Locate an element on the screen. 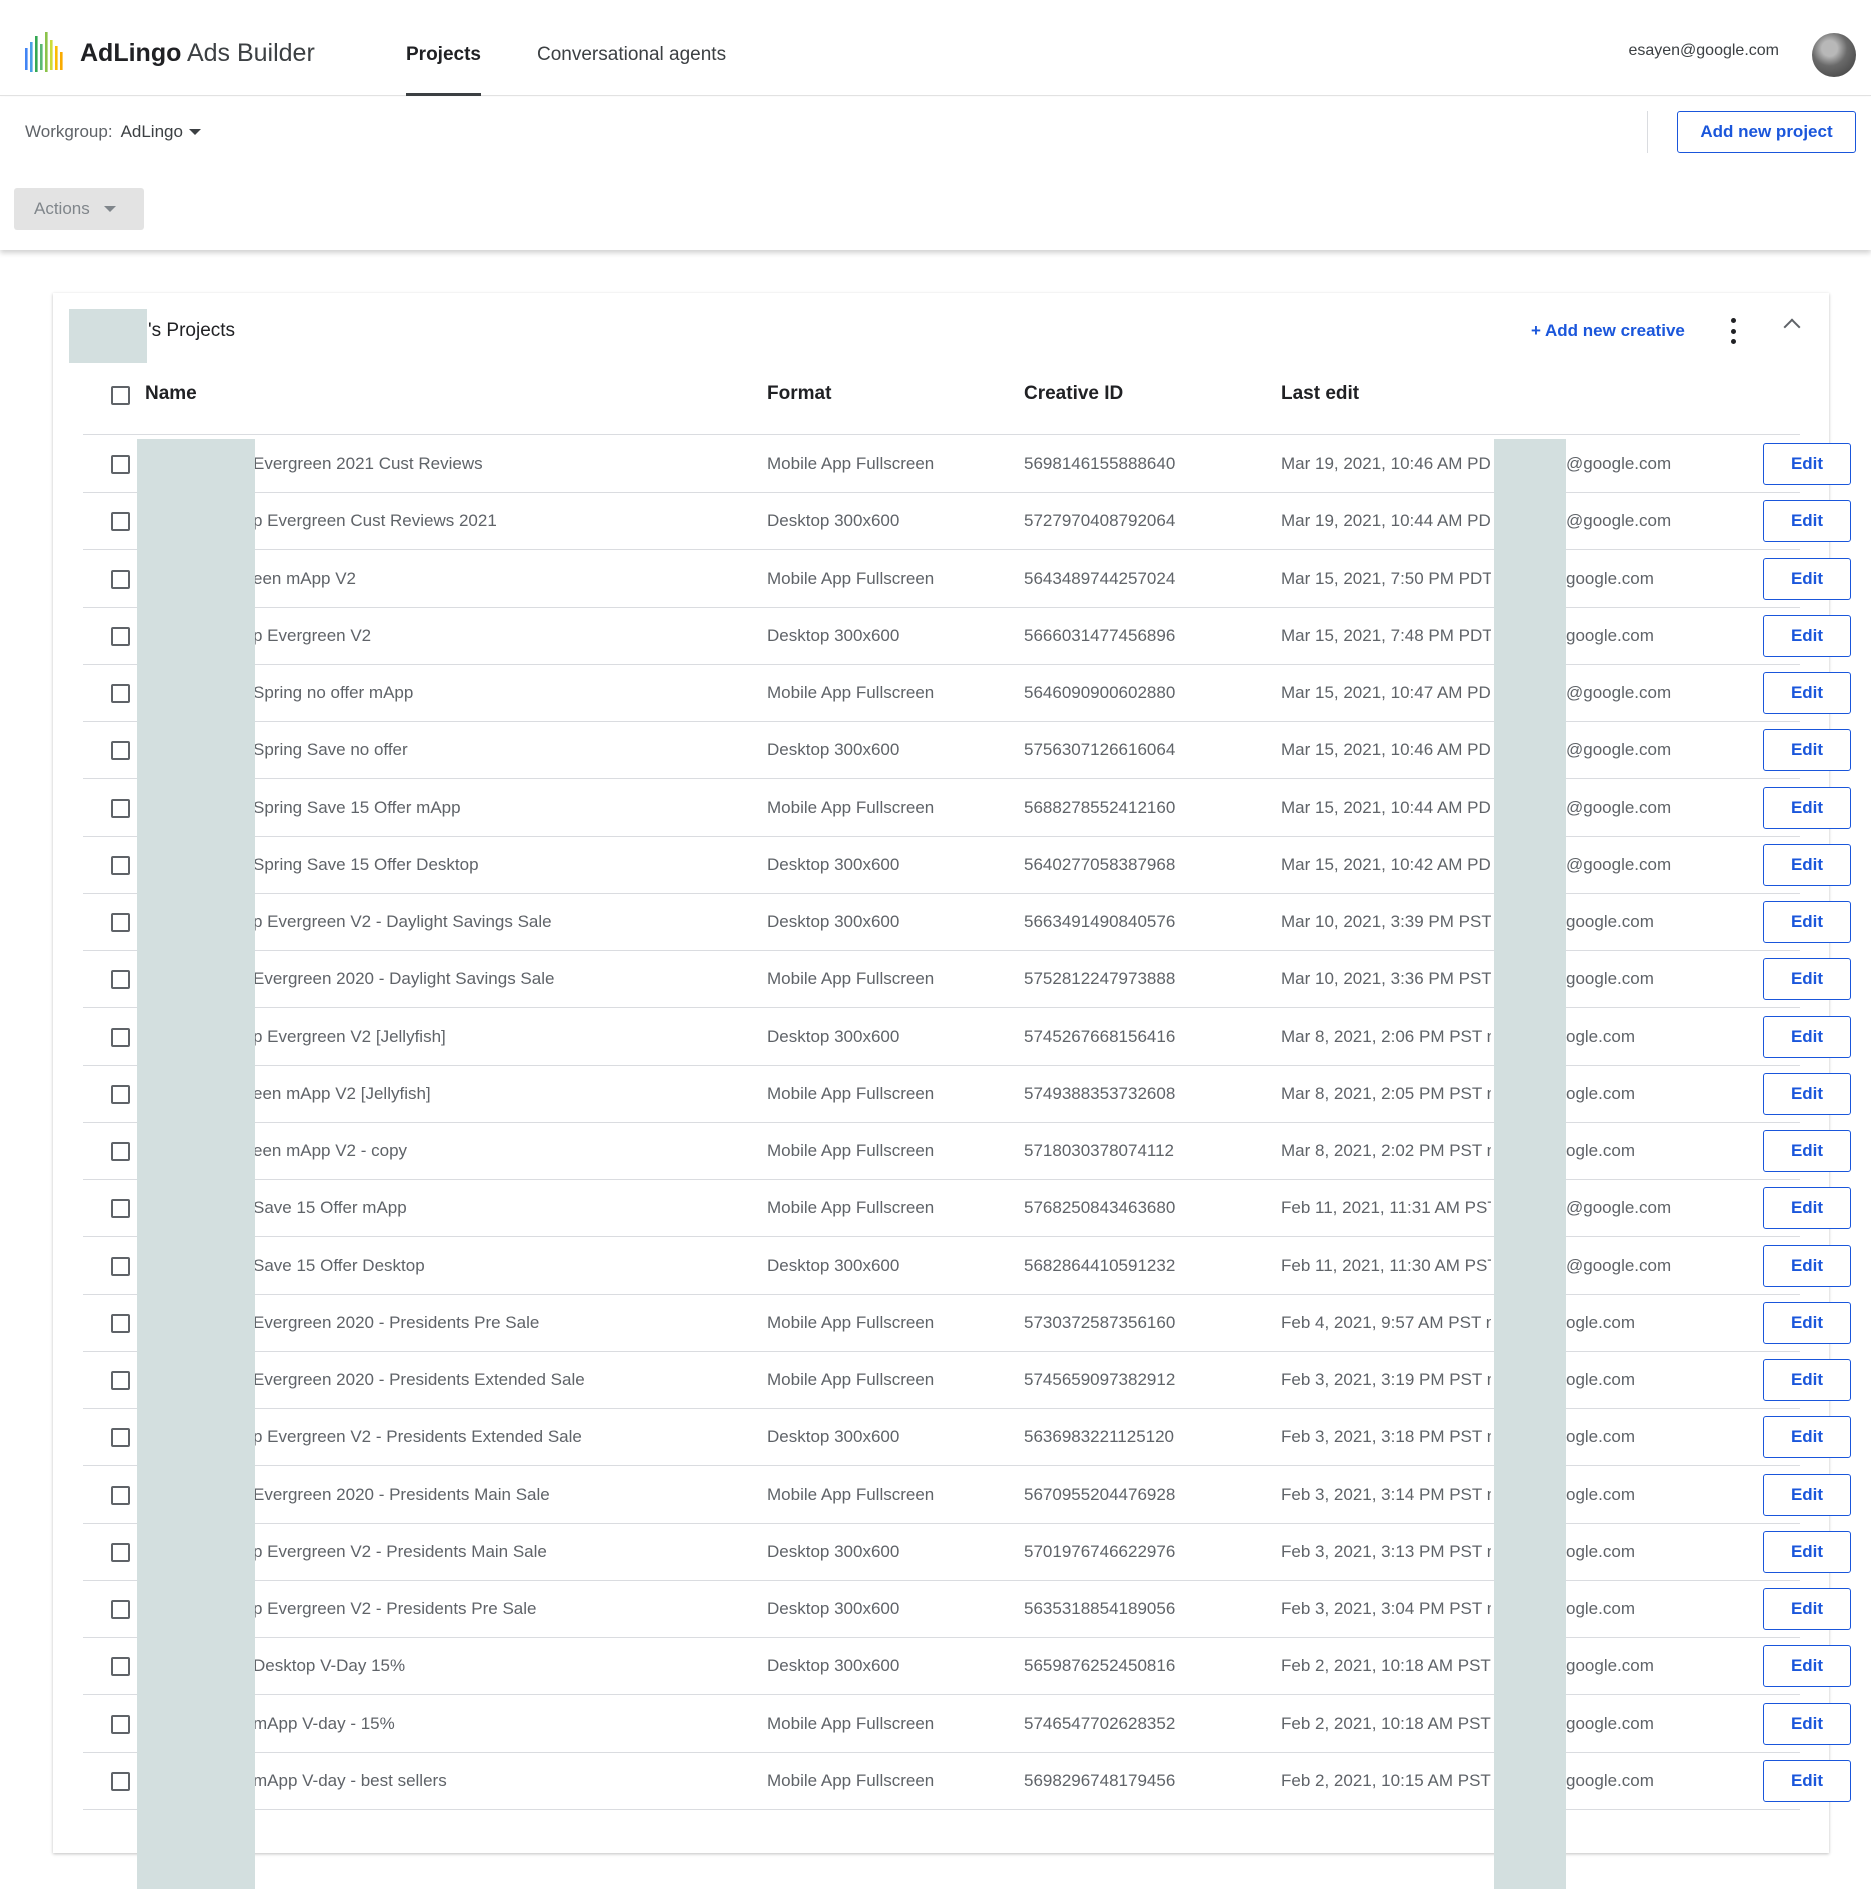  creative-name: Save 15 Offer mApp is located at coordinates (468, 1208).